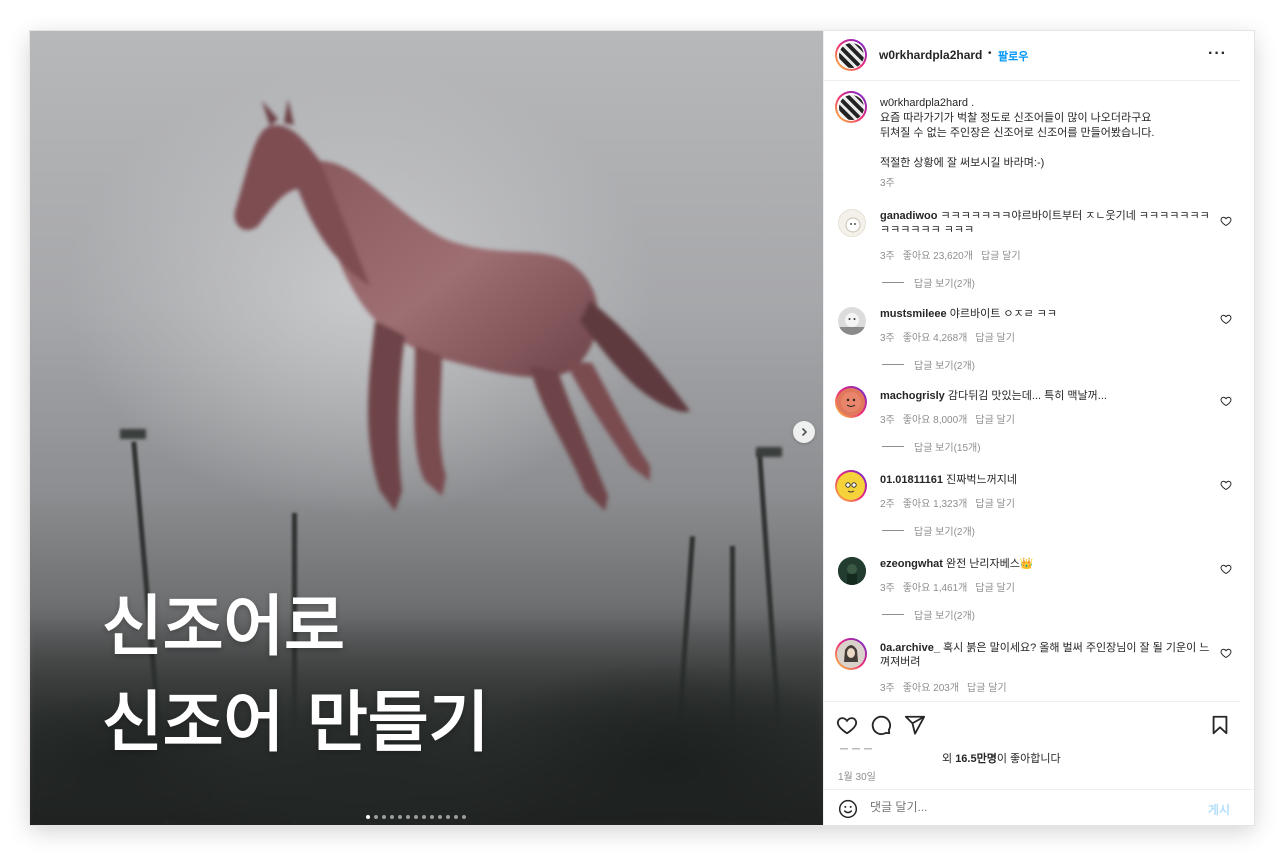 The width and height of the screenshot is (1284, 856). Describe the element at coordinates (930, 55) in the screenshot. I see `author-username: w0rkhardpla2hard` at that location.